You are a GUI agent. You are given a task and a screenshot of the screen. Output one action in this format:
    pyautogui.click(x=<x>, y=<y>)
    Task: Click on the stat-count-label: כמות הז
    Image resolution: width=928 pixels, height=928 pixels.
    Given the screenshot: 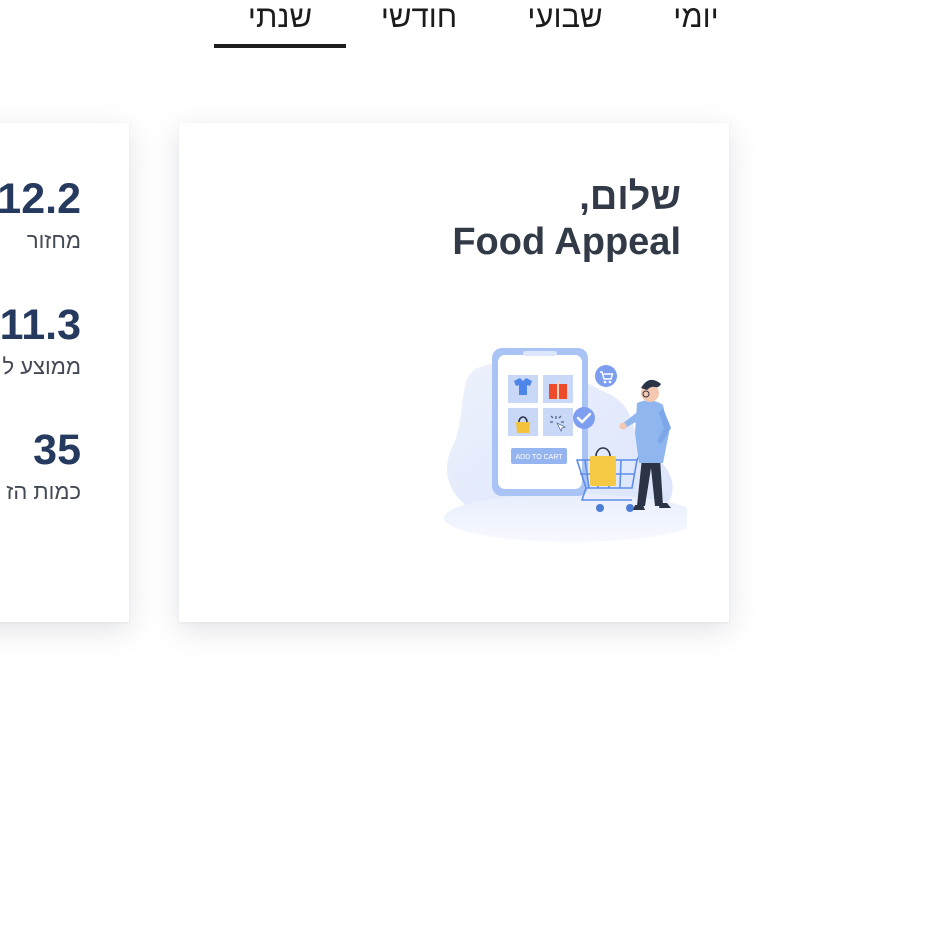 What is the action you would take?
    pyautogui.click(x=43, y=491)
    